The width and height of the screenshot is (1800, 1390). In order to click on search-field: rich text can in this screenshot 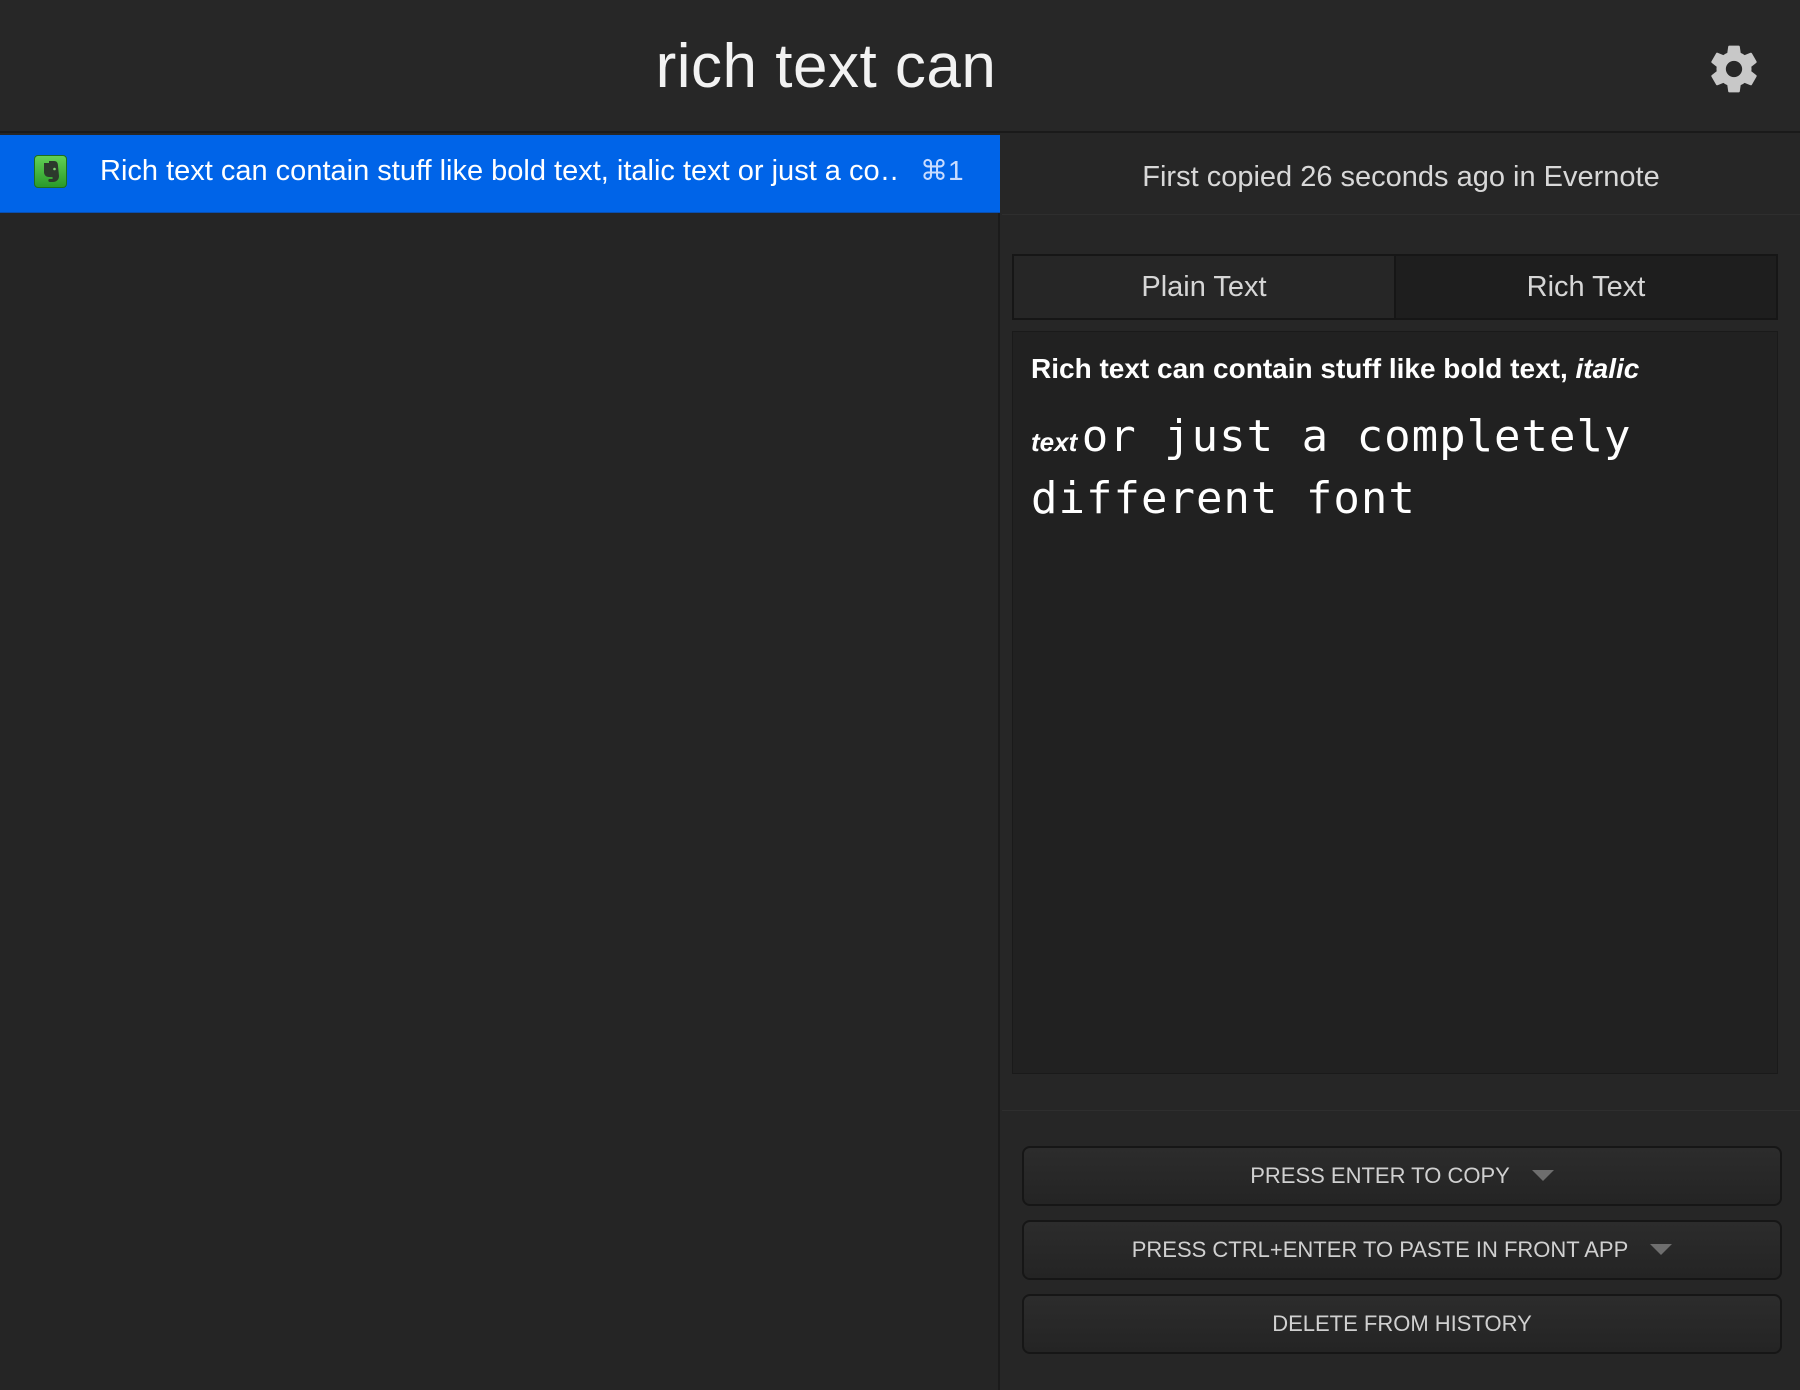, I will do `click(826, 66)`.